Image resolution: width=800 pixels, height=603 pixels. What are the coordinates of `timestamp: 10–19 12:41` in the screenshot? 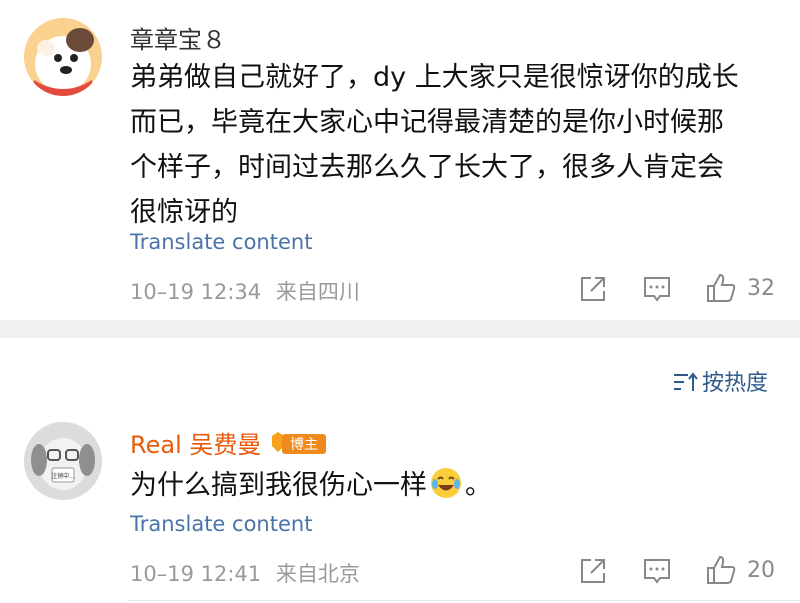 It's located at (196, 574).